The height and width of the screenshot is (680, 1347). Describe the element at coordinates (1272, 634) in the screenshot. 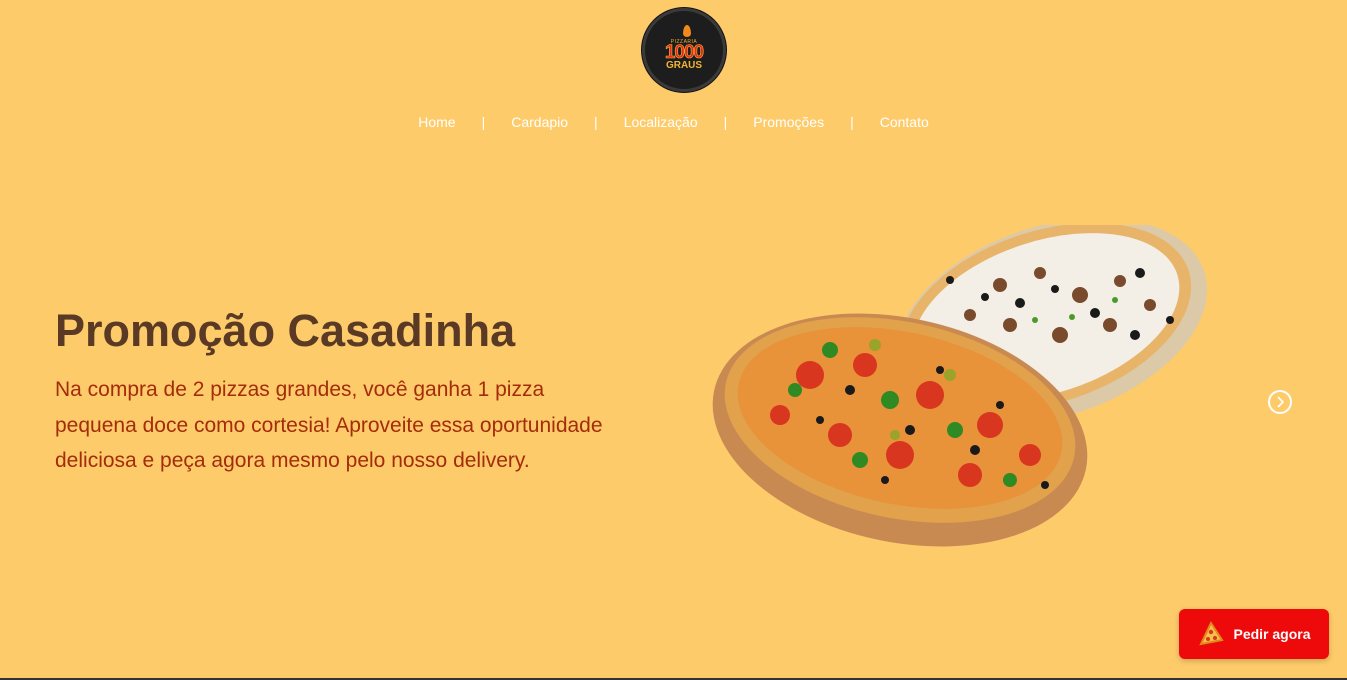

I see `order-now-label: Pedir agora` at that location.